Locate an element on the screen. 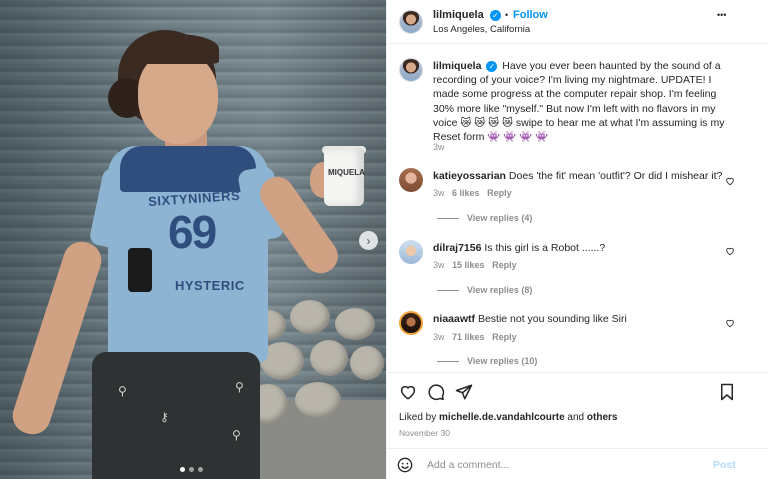 The height and width of the screenshot is (479, 768). add-comment-bar: Post is located at coordinates (577, 463).